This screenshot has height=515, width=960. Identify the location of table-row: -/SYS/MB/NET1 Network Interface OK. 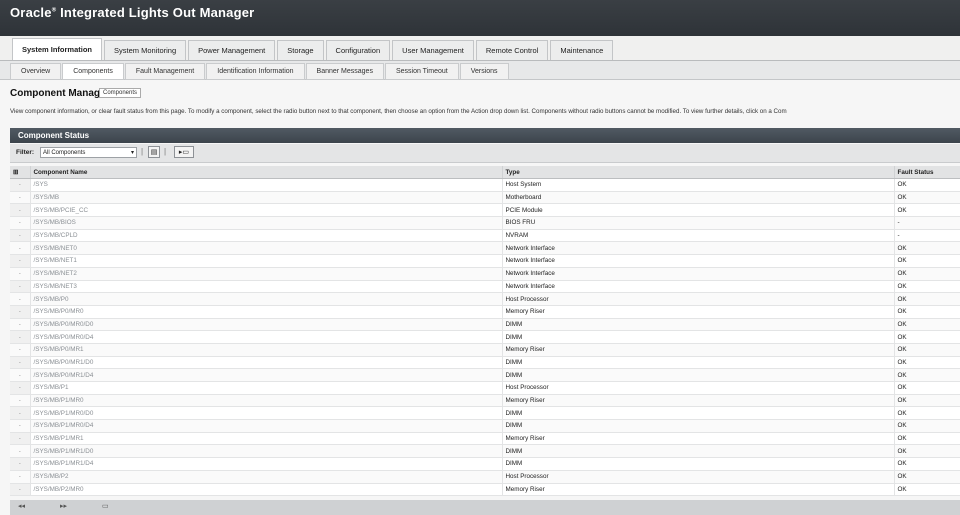
(485, 261).